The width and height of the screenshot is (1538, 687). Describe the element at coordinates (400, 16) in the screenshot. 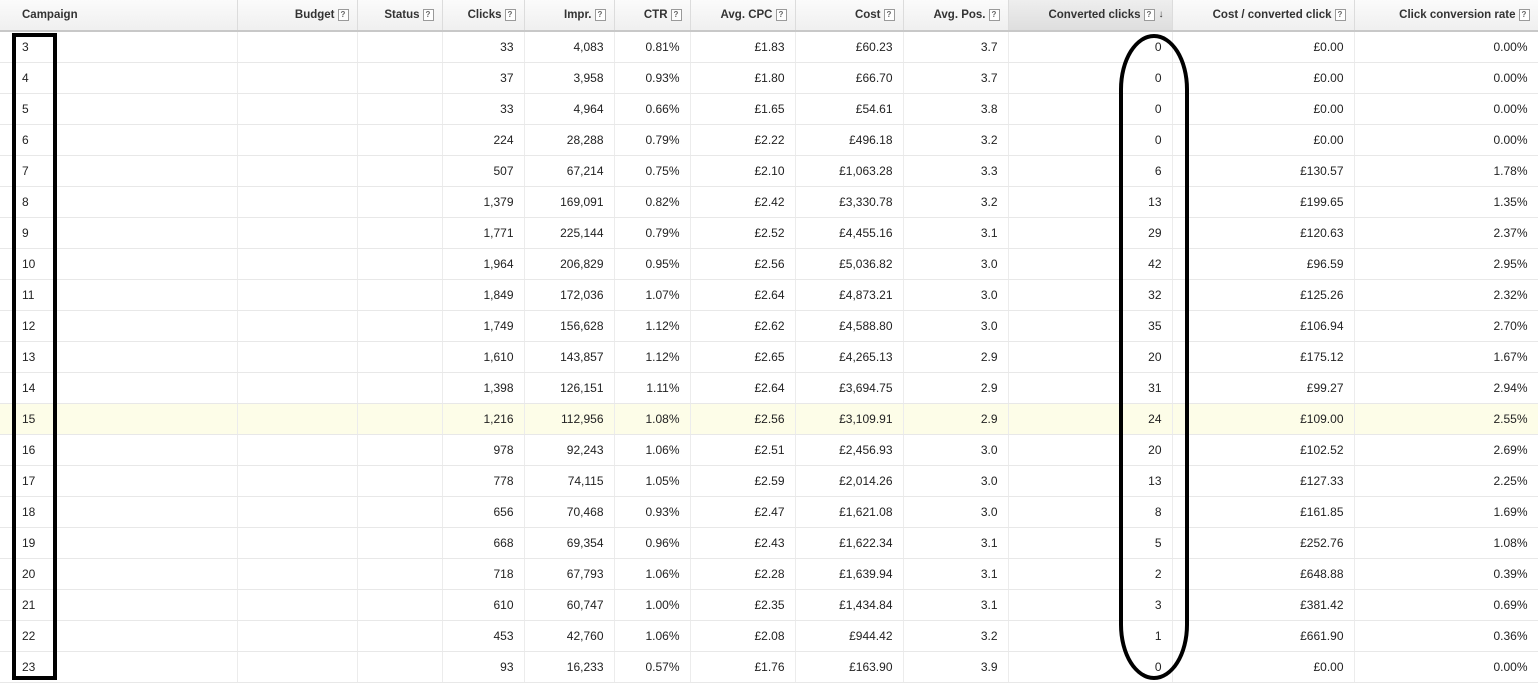

I see `column-header-status: Status?` at that location.